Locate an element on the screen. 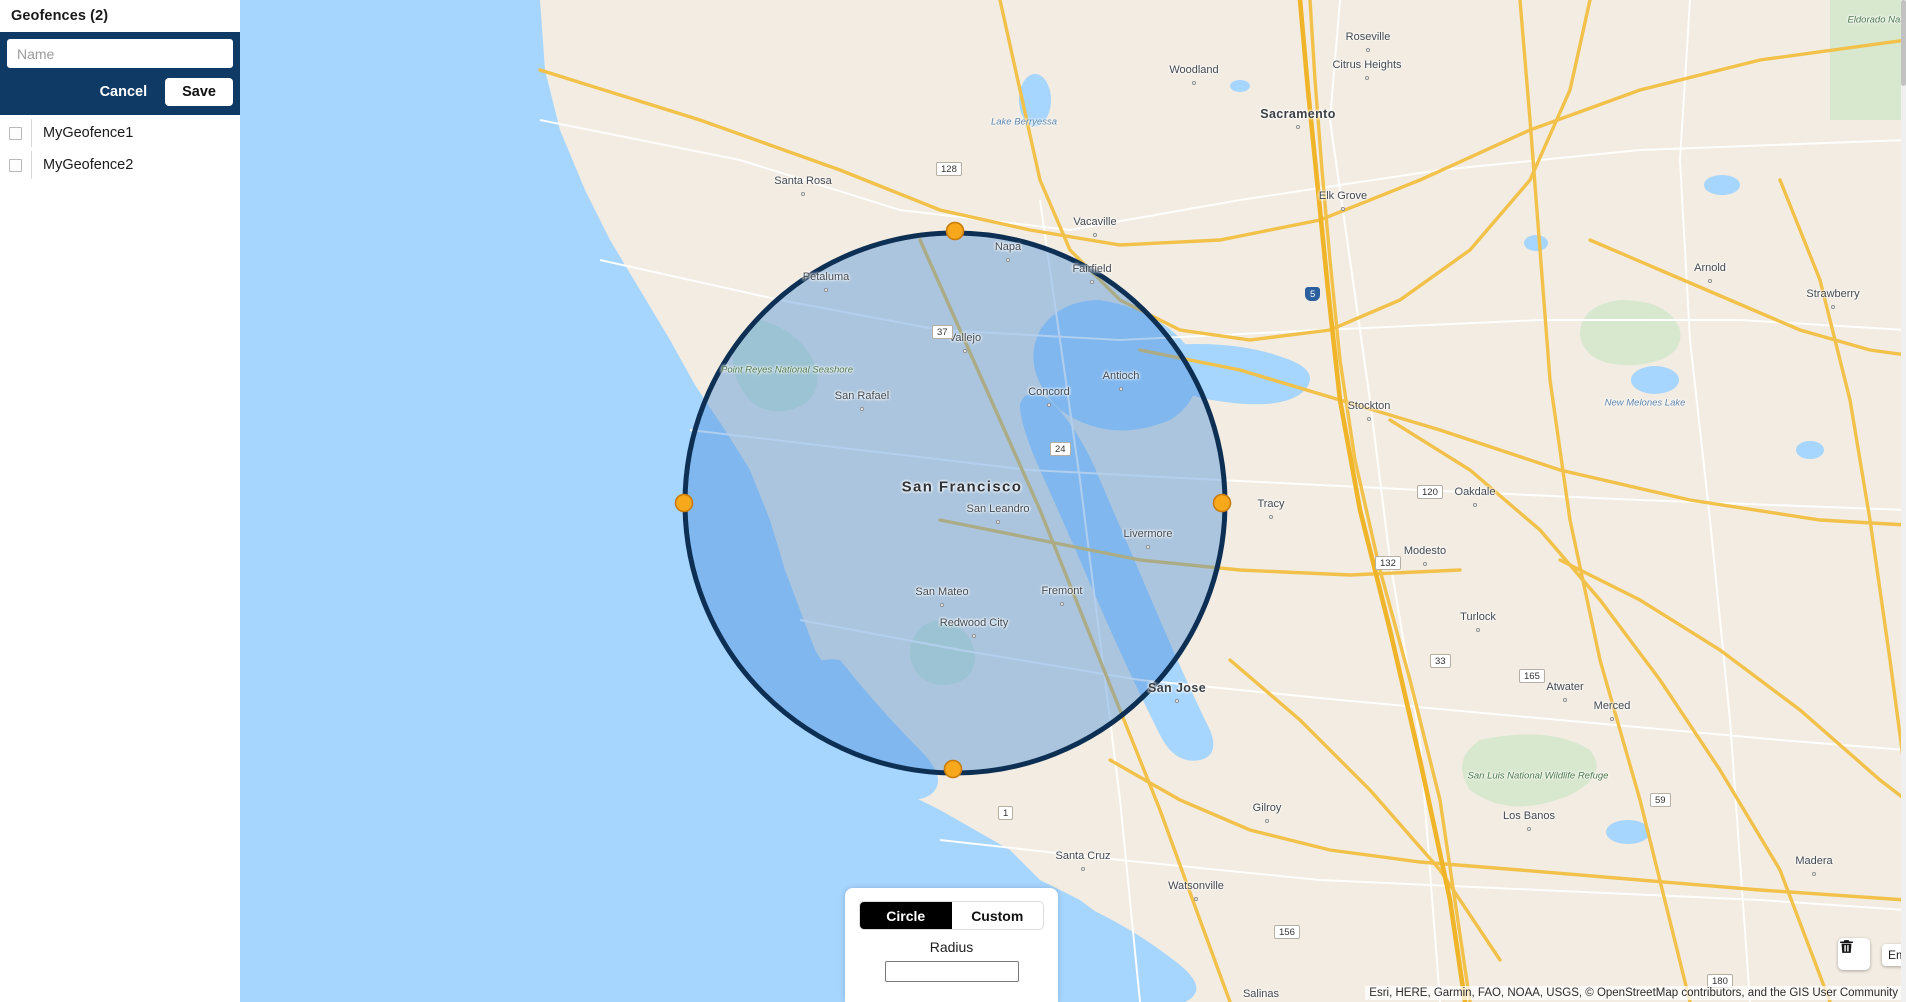 Image resolution: width=1906 pixels, height=1002 pixels. trash-icon is located at coordinates (1846, 946).